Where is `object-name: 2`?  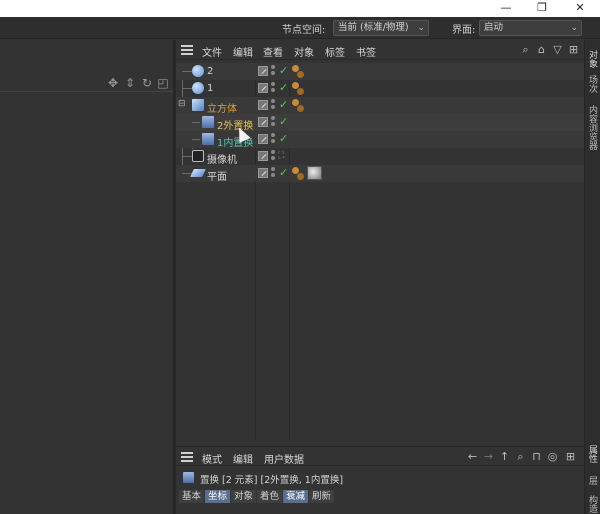
object-name: 2 is located at coordinates (210, 71).